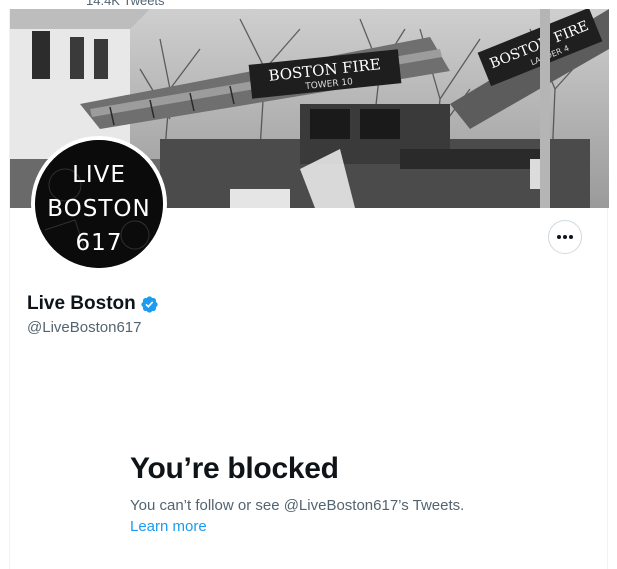 The image size is (617, 569). Describe the element at coordinates (308, 4) in the screenshot. I see `top-bar: 14.4K Tweets` at that location.